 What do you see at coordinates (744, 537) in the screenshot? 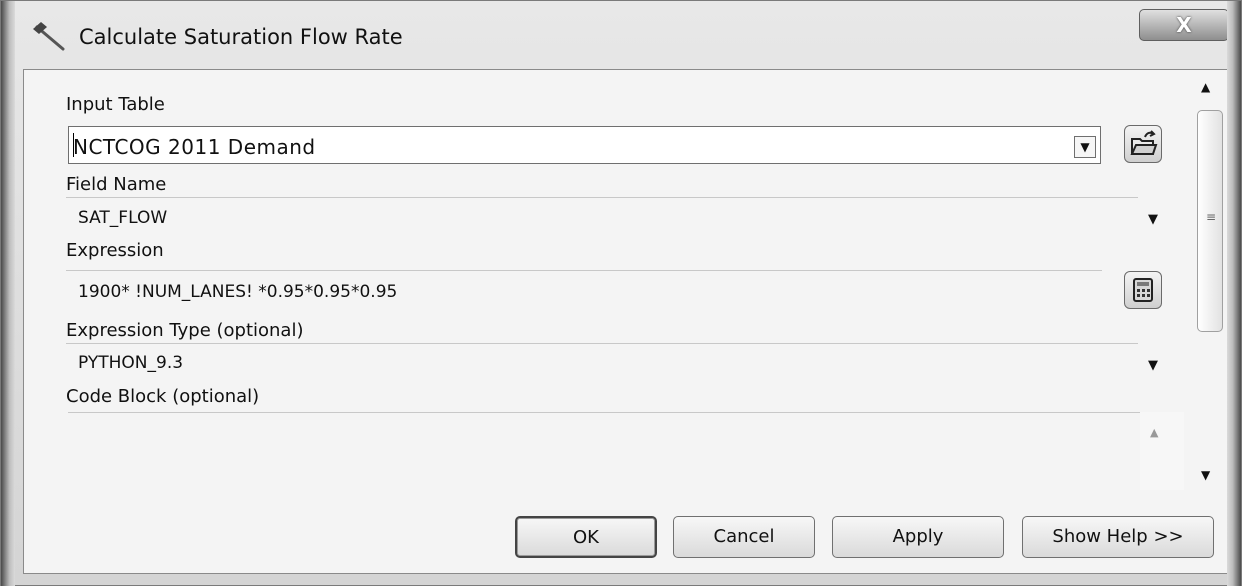
I see `cancel-button: Cancel` at bounding box center [744, 537].